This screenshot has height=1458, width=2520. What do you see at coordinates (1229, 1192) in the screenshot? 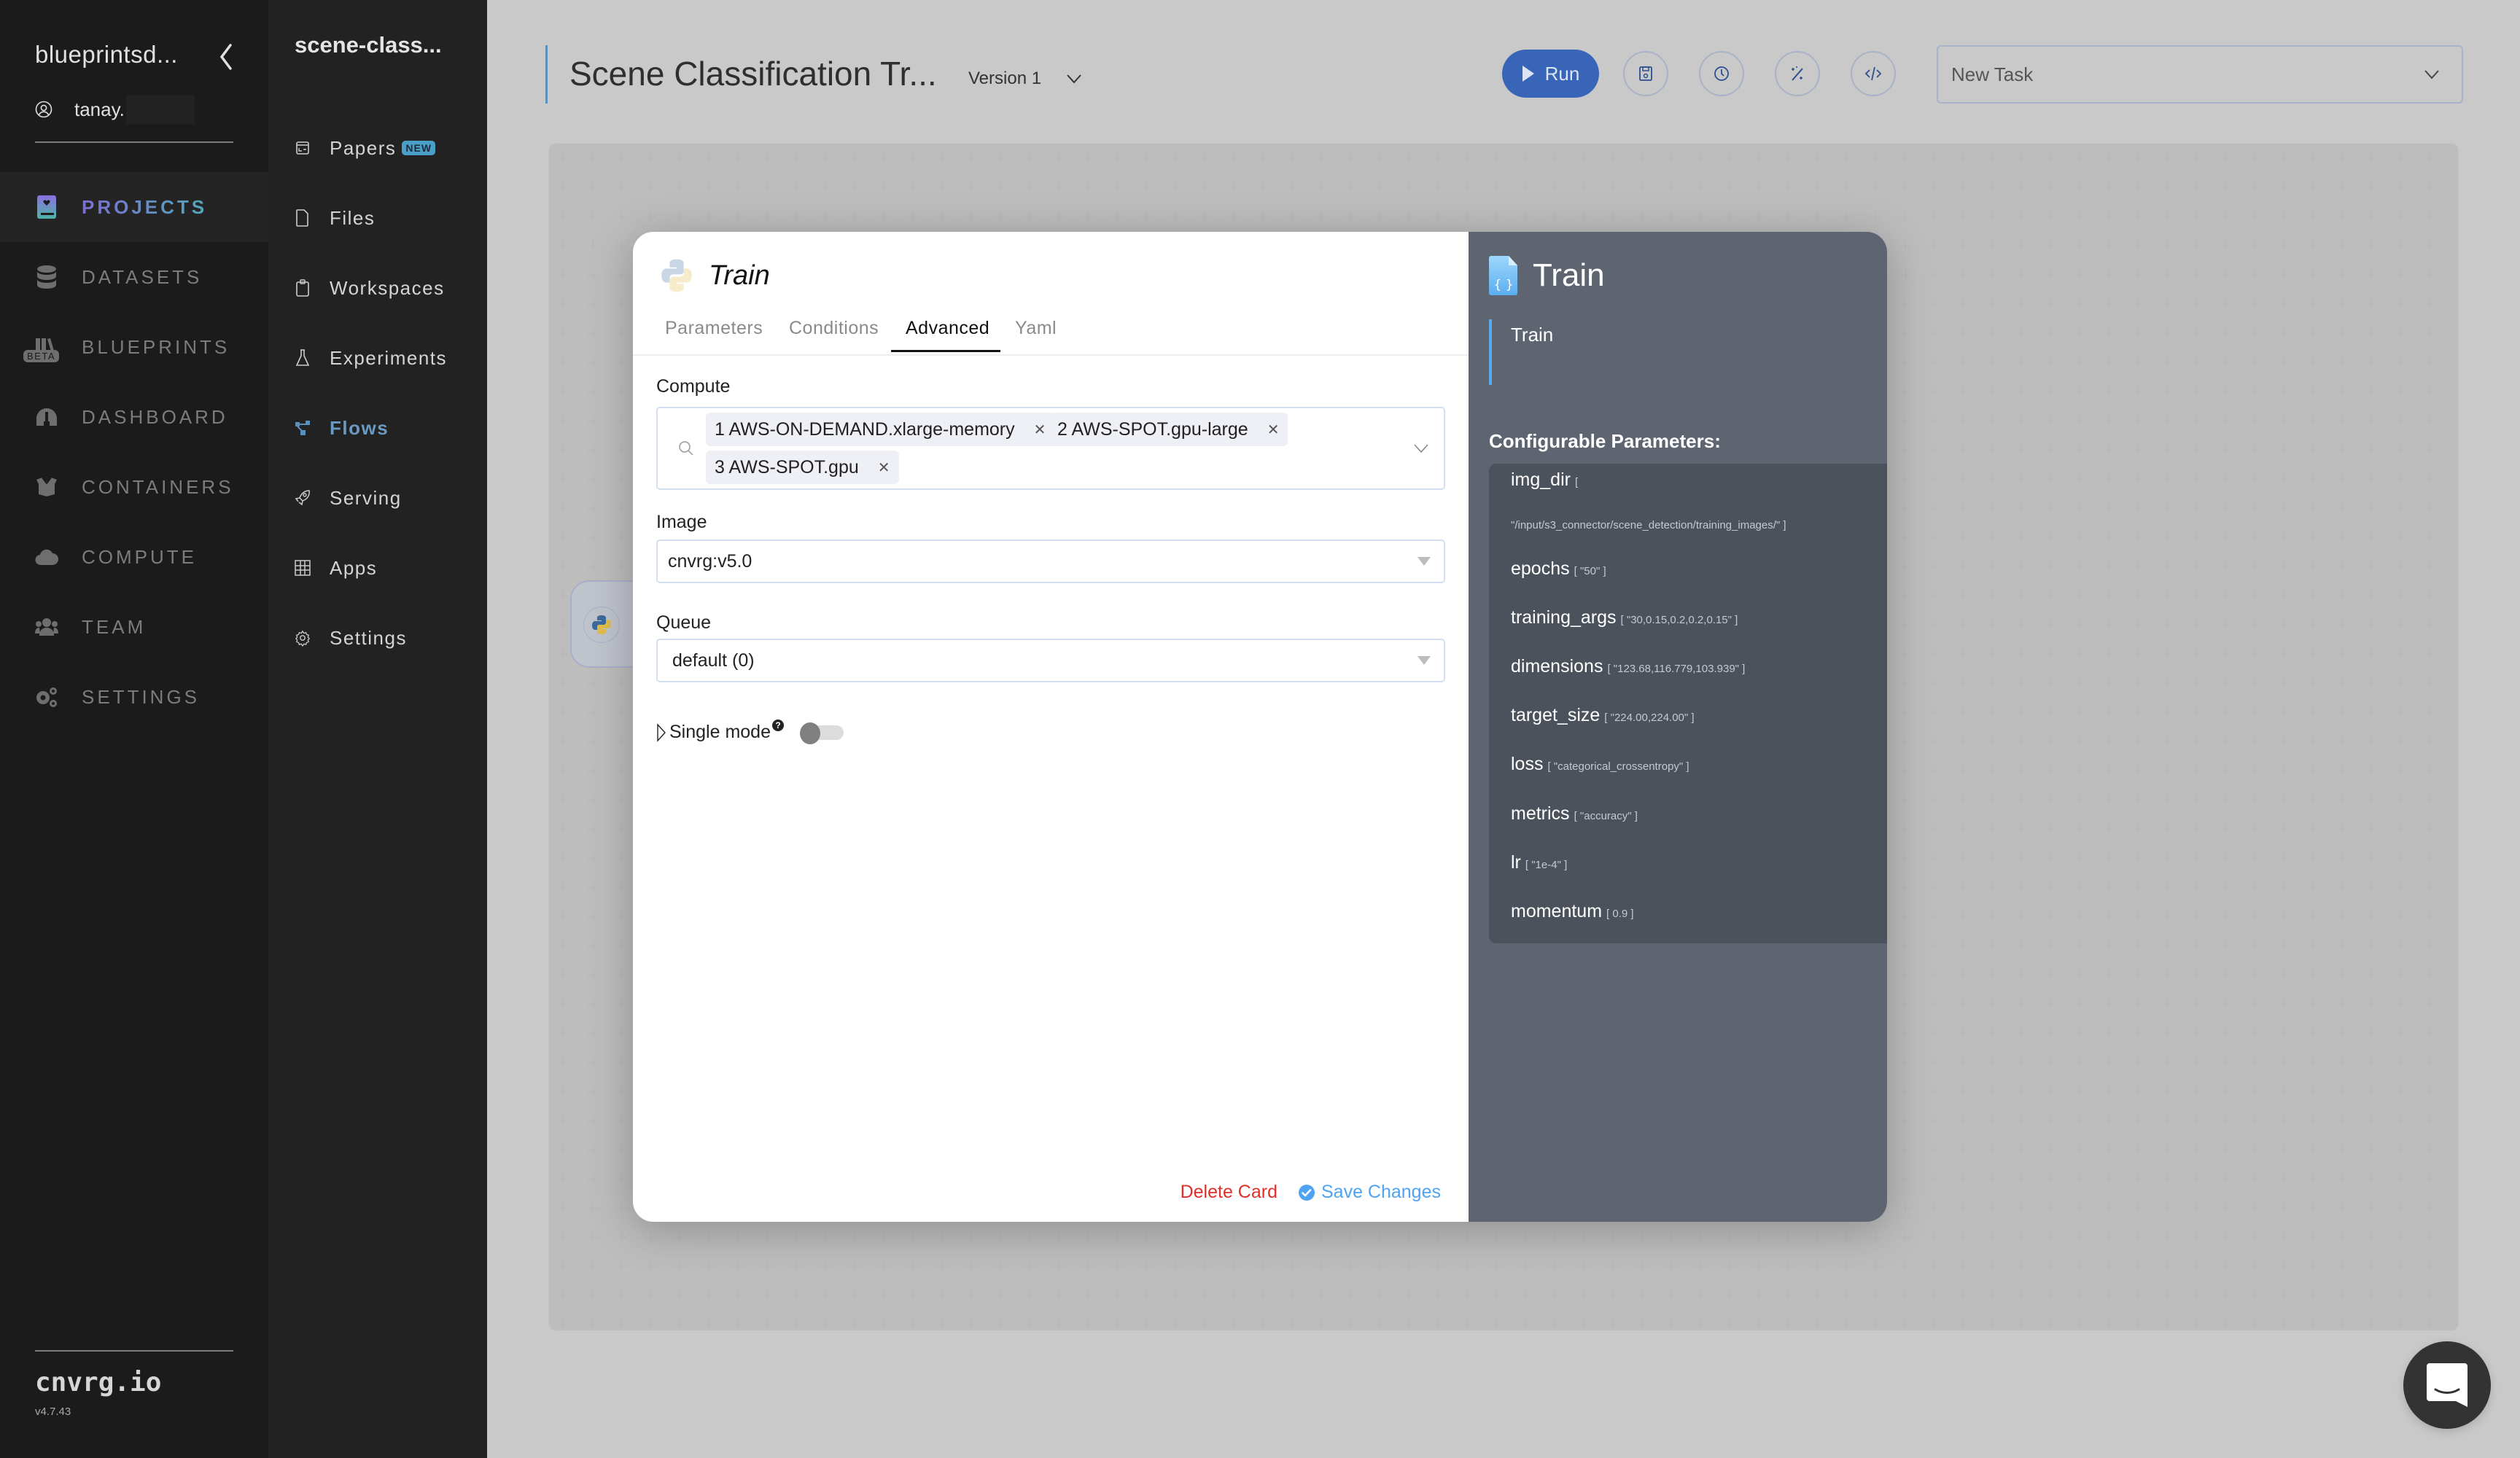
I see `delete-card-button: Delete Card` at bounding box center [1229, 1192].